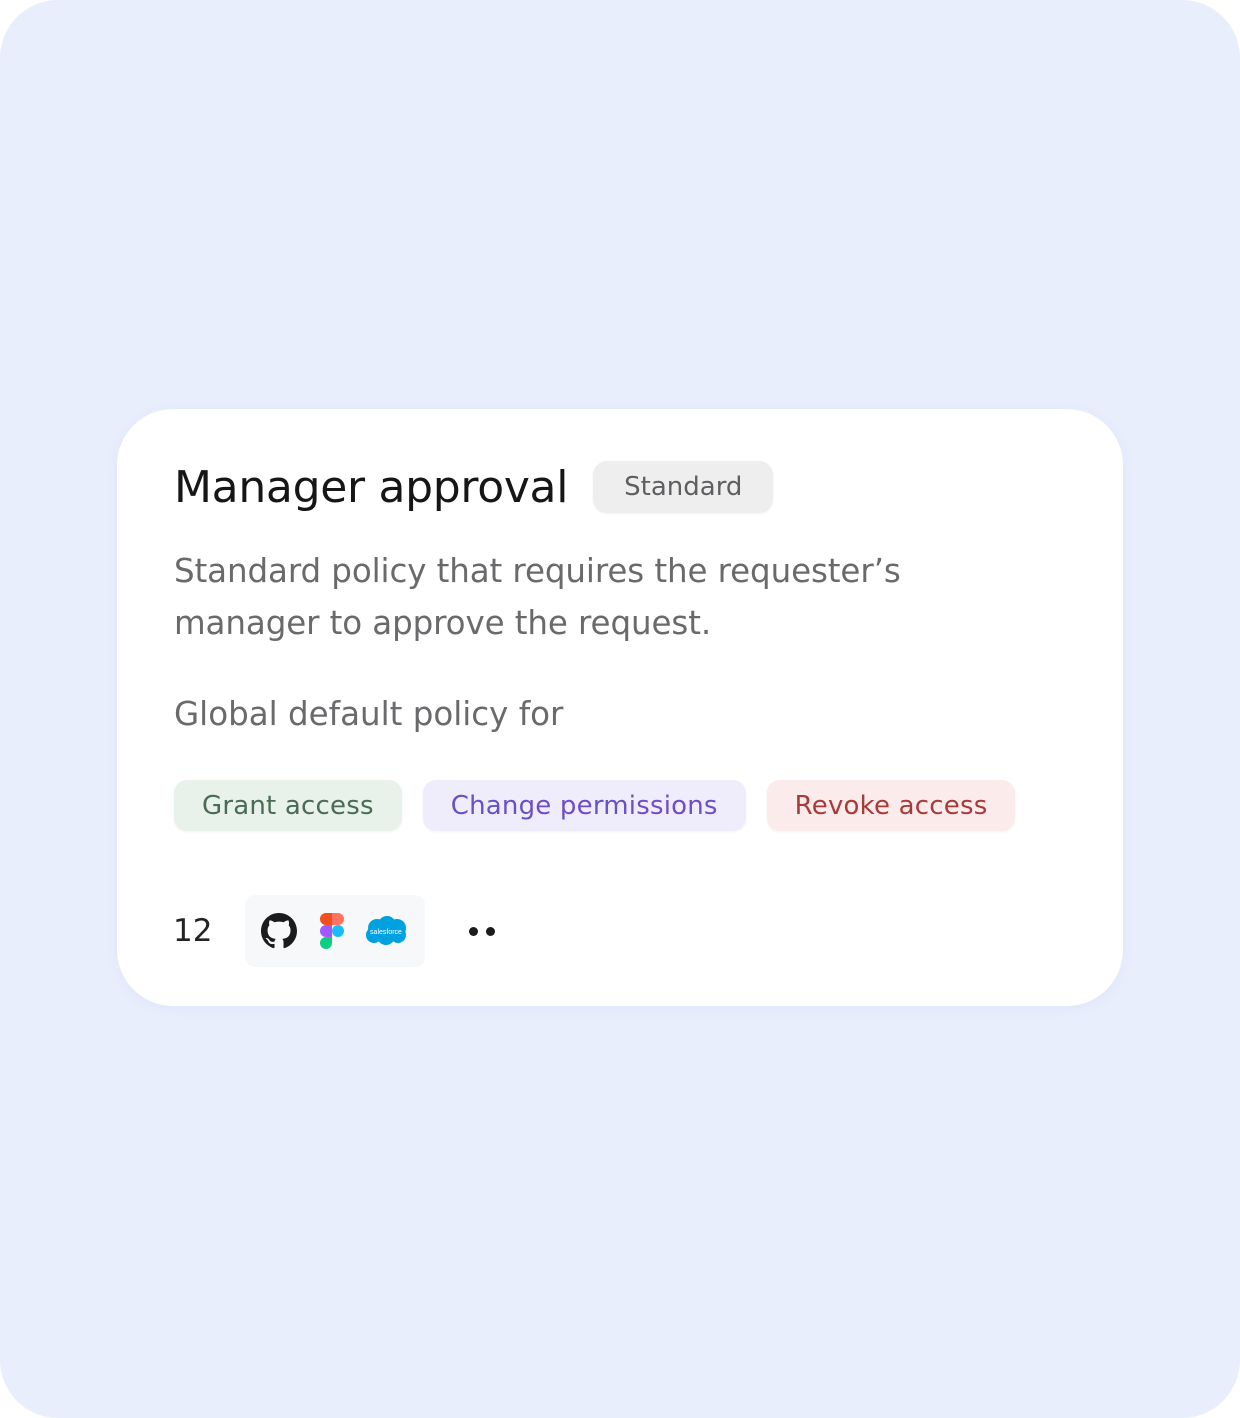 The width and height of the screenshot is (1240, 1418). Describe the element at coordinates (371, 487) in the screenshot. I see `policy-title: Manager approval` at that location.